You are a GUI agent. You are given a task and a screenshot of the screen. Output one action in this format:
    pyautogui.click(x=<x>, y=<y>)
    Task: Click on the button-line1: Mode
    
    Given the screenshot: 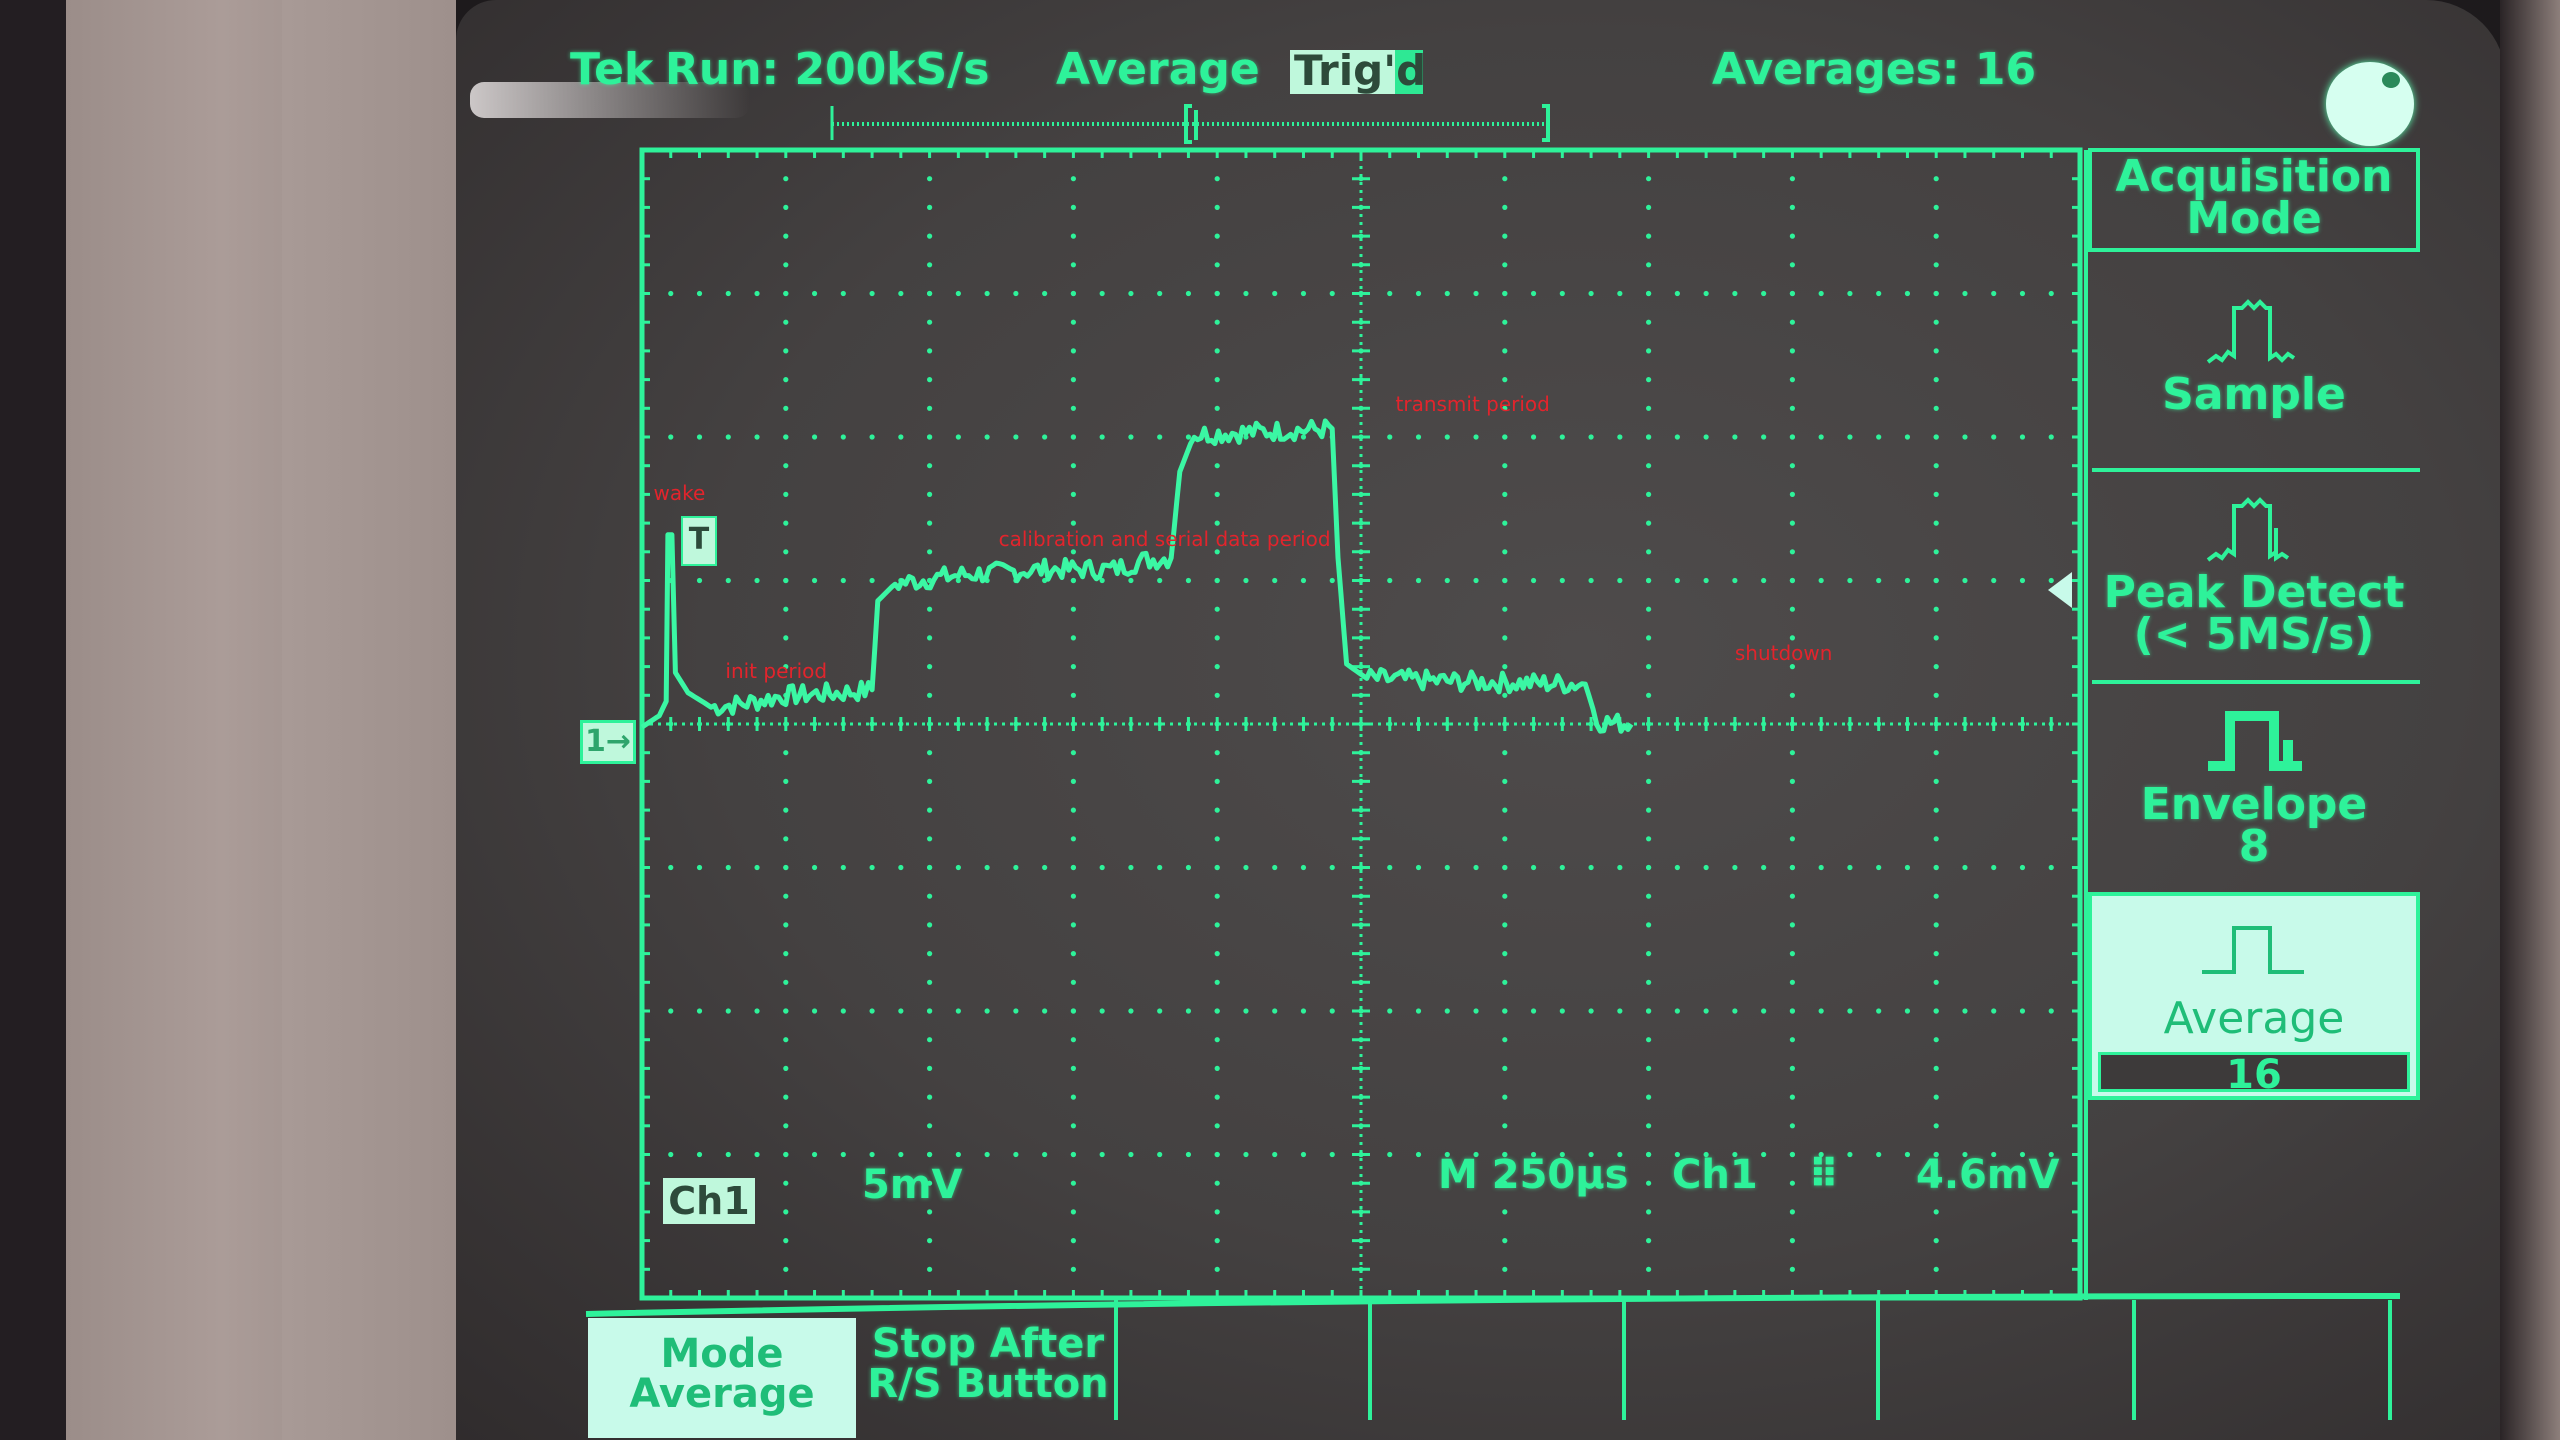 What is the action you would take?
    pyautogui.click(x=722, y=1354)
    